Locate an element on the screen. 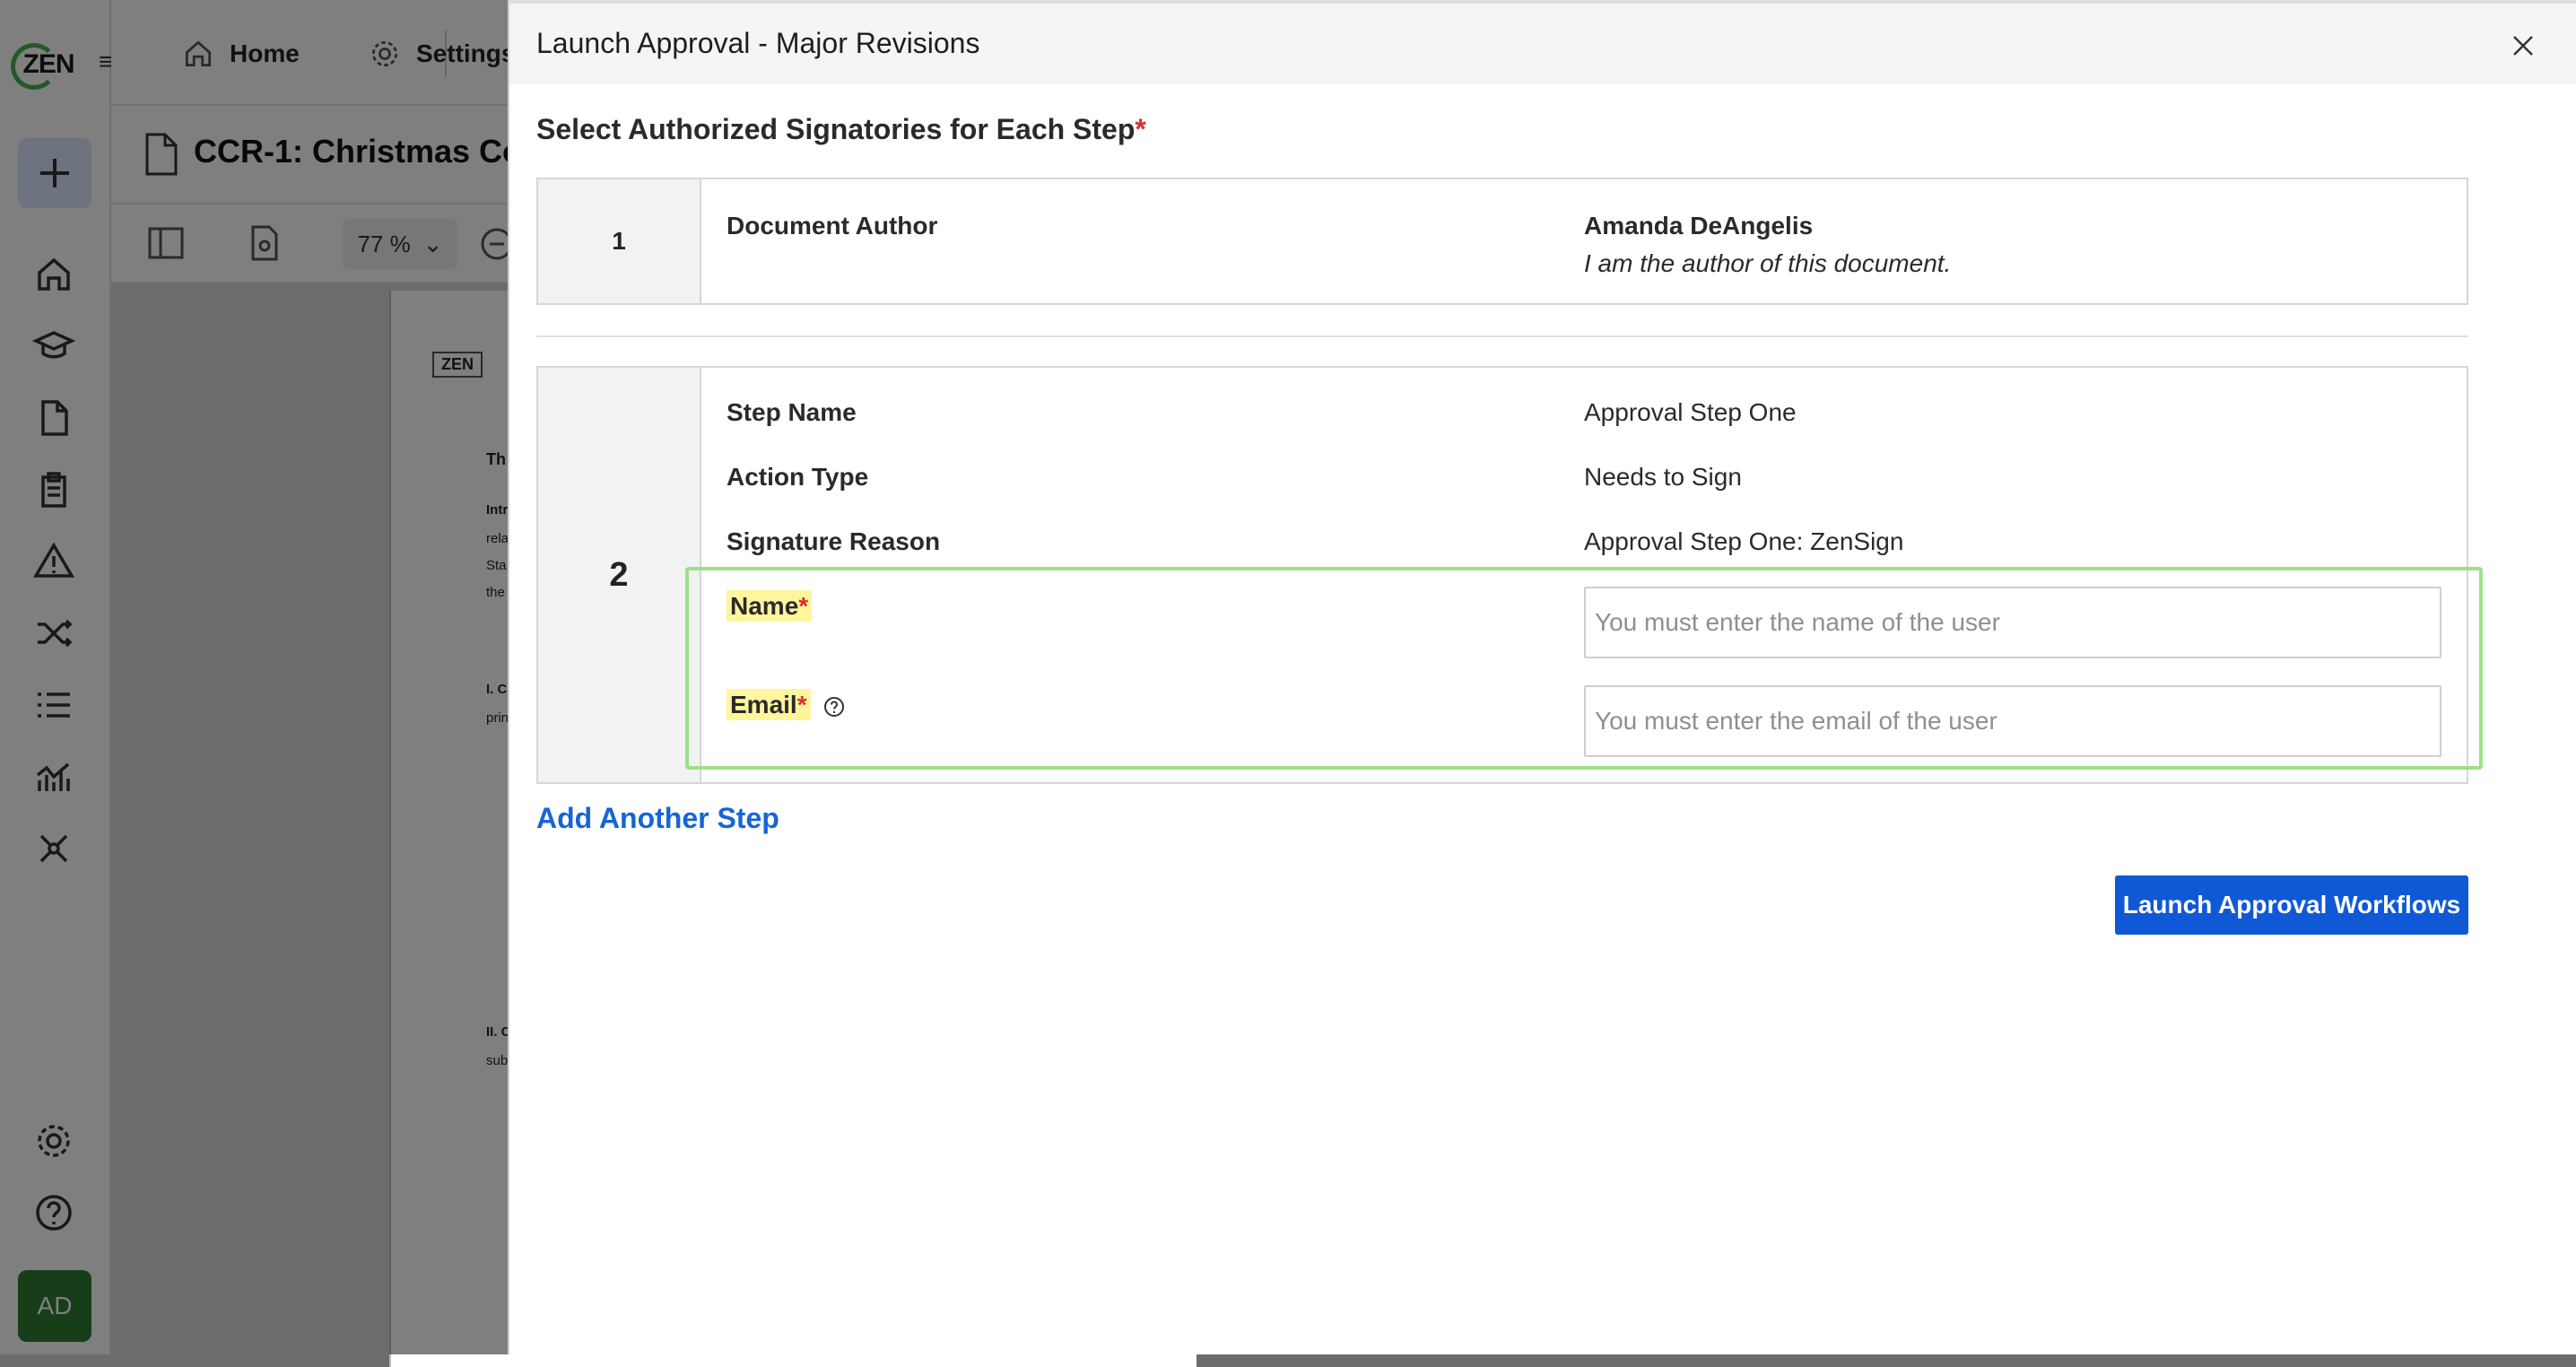  email-field-label: Email* is located at coordinates (786, 705).